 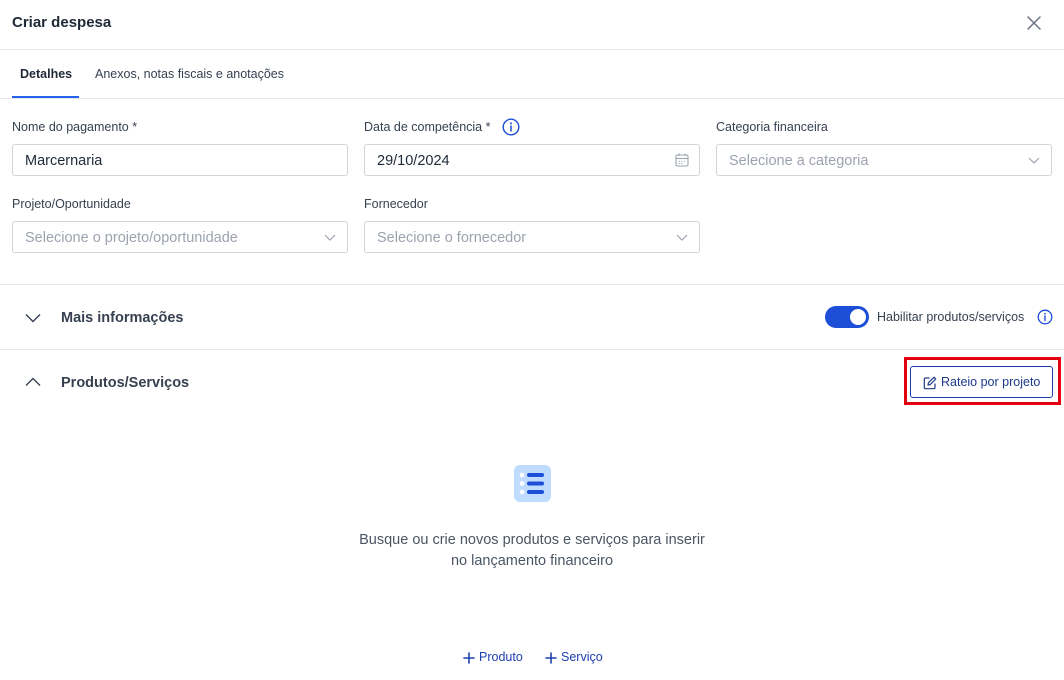 I want to click on mais-informacoes-title: Mais informações, so click(x=122, y=318).